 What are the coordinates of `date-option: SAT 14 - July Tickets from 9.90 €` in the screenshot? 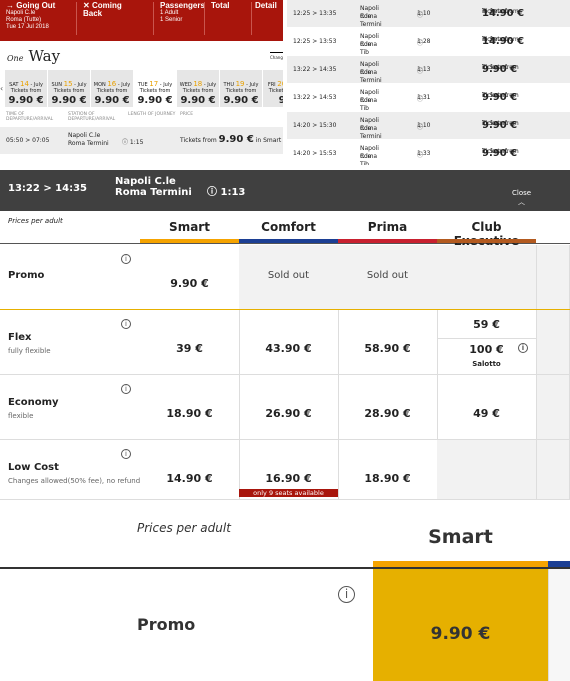 It's located at (26, 88).